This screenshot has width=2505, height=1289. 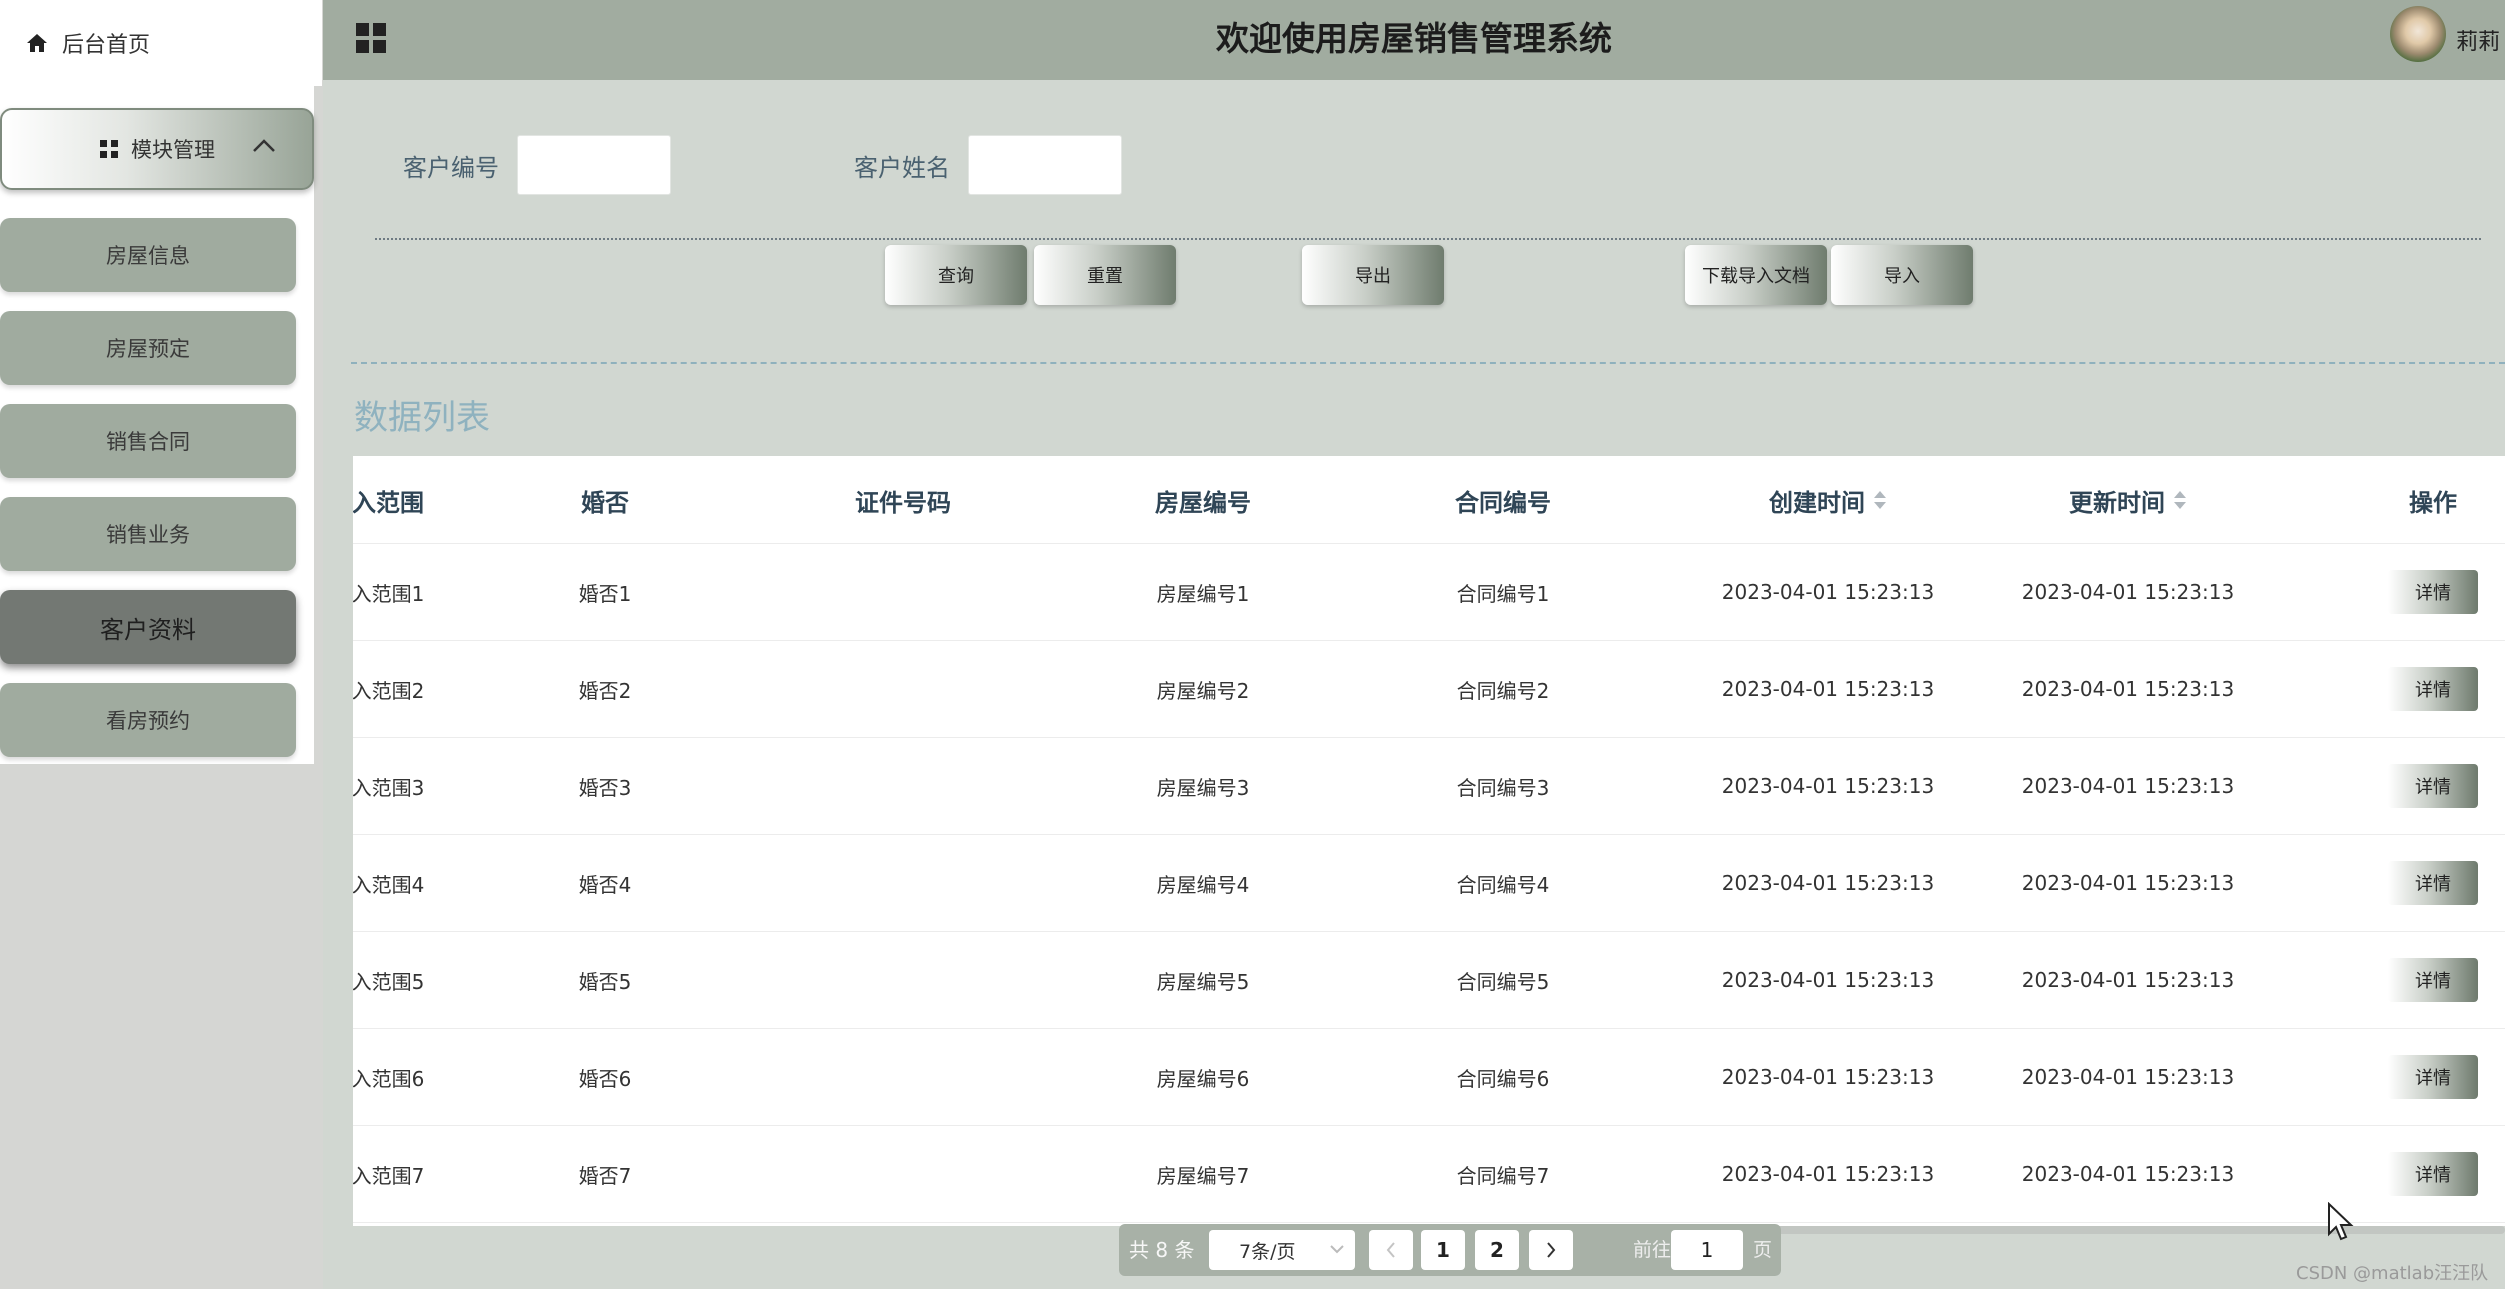 I want to click on sidebar-item-viewing-appointment: 看房预约, so click(x=148, y=720).